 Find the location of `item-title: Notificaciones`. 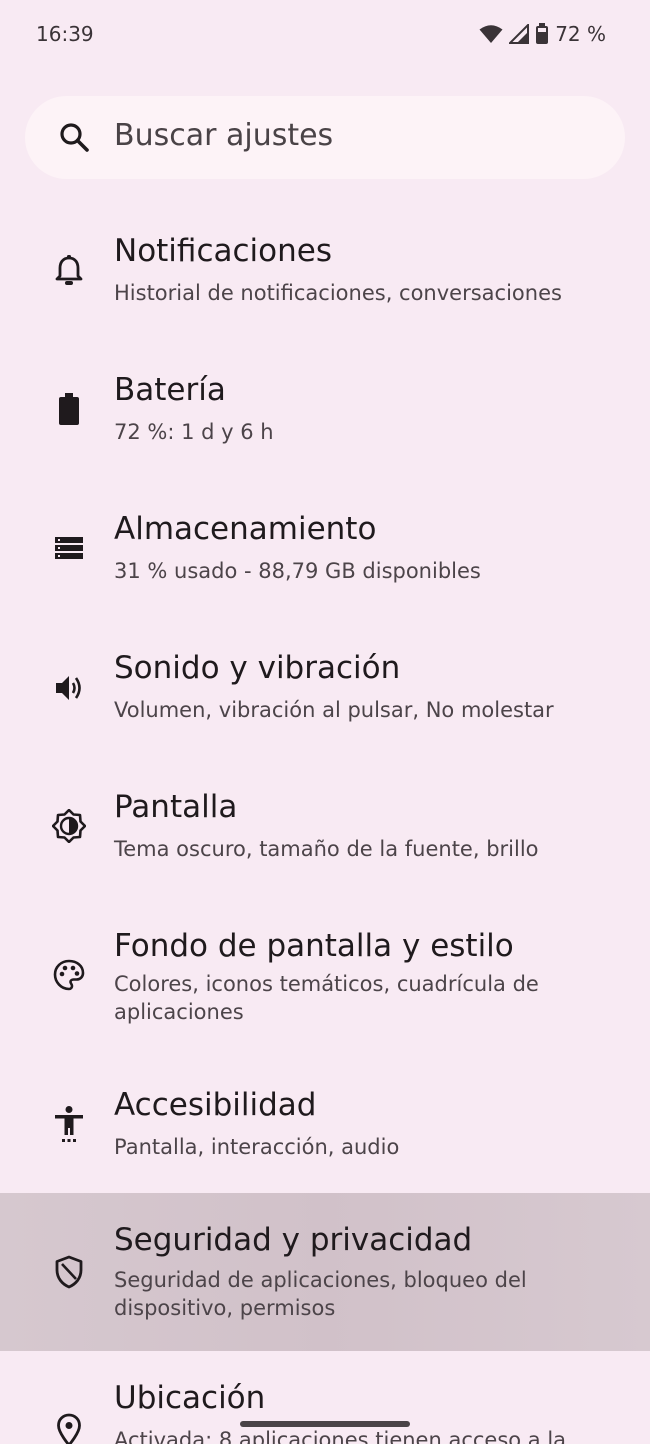

item-title: Notificaciones is located at coordinates (223, 251).